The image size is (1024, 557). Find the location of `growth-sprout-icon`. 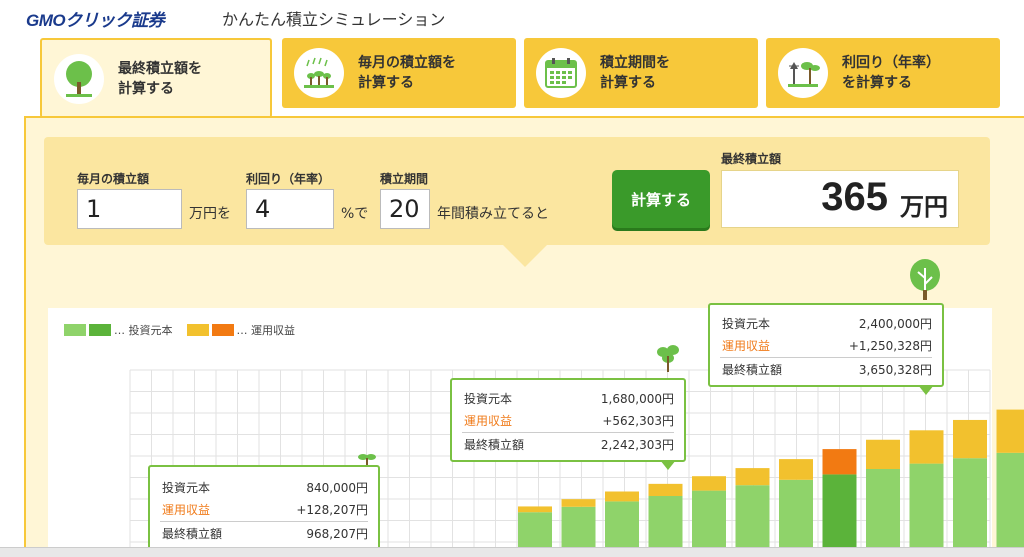

growth-sprout-icon is located at coordinates (803, 73).